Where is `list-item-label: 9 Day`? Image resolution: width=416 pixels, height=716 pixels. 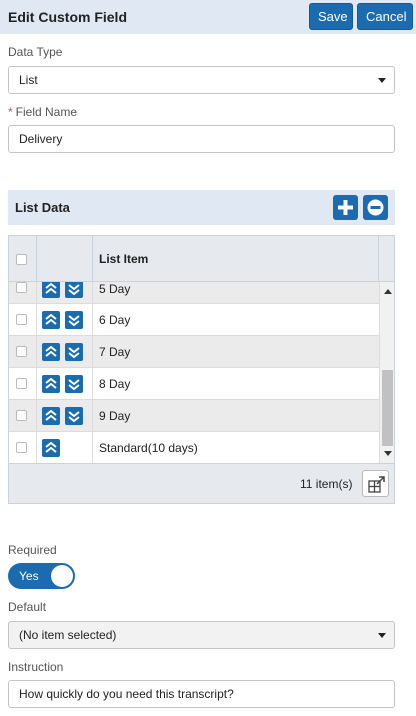 list-item-label: 9 Day is located at coordinates (115, 416).